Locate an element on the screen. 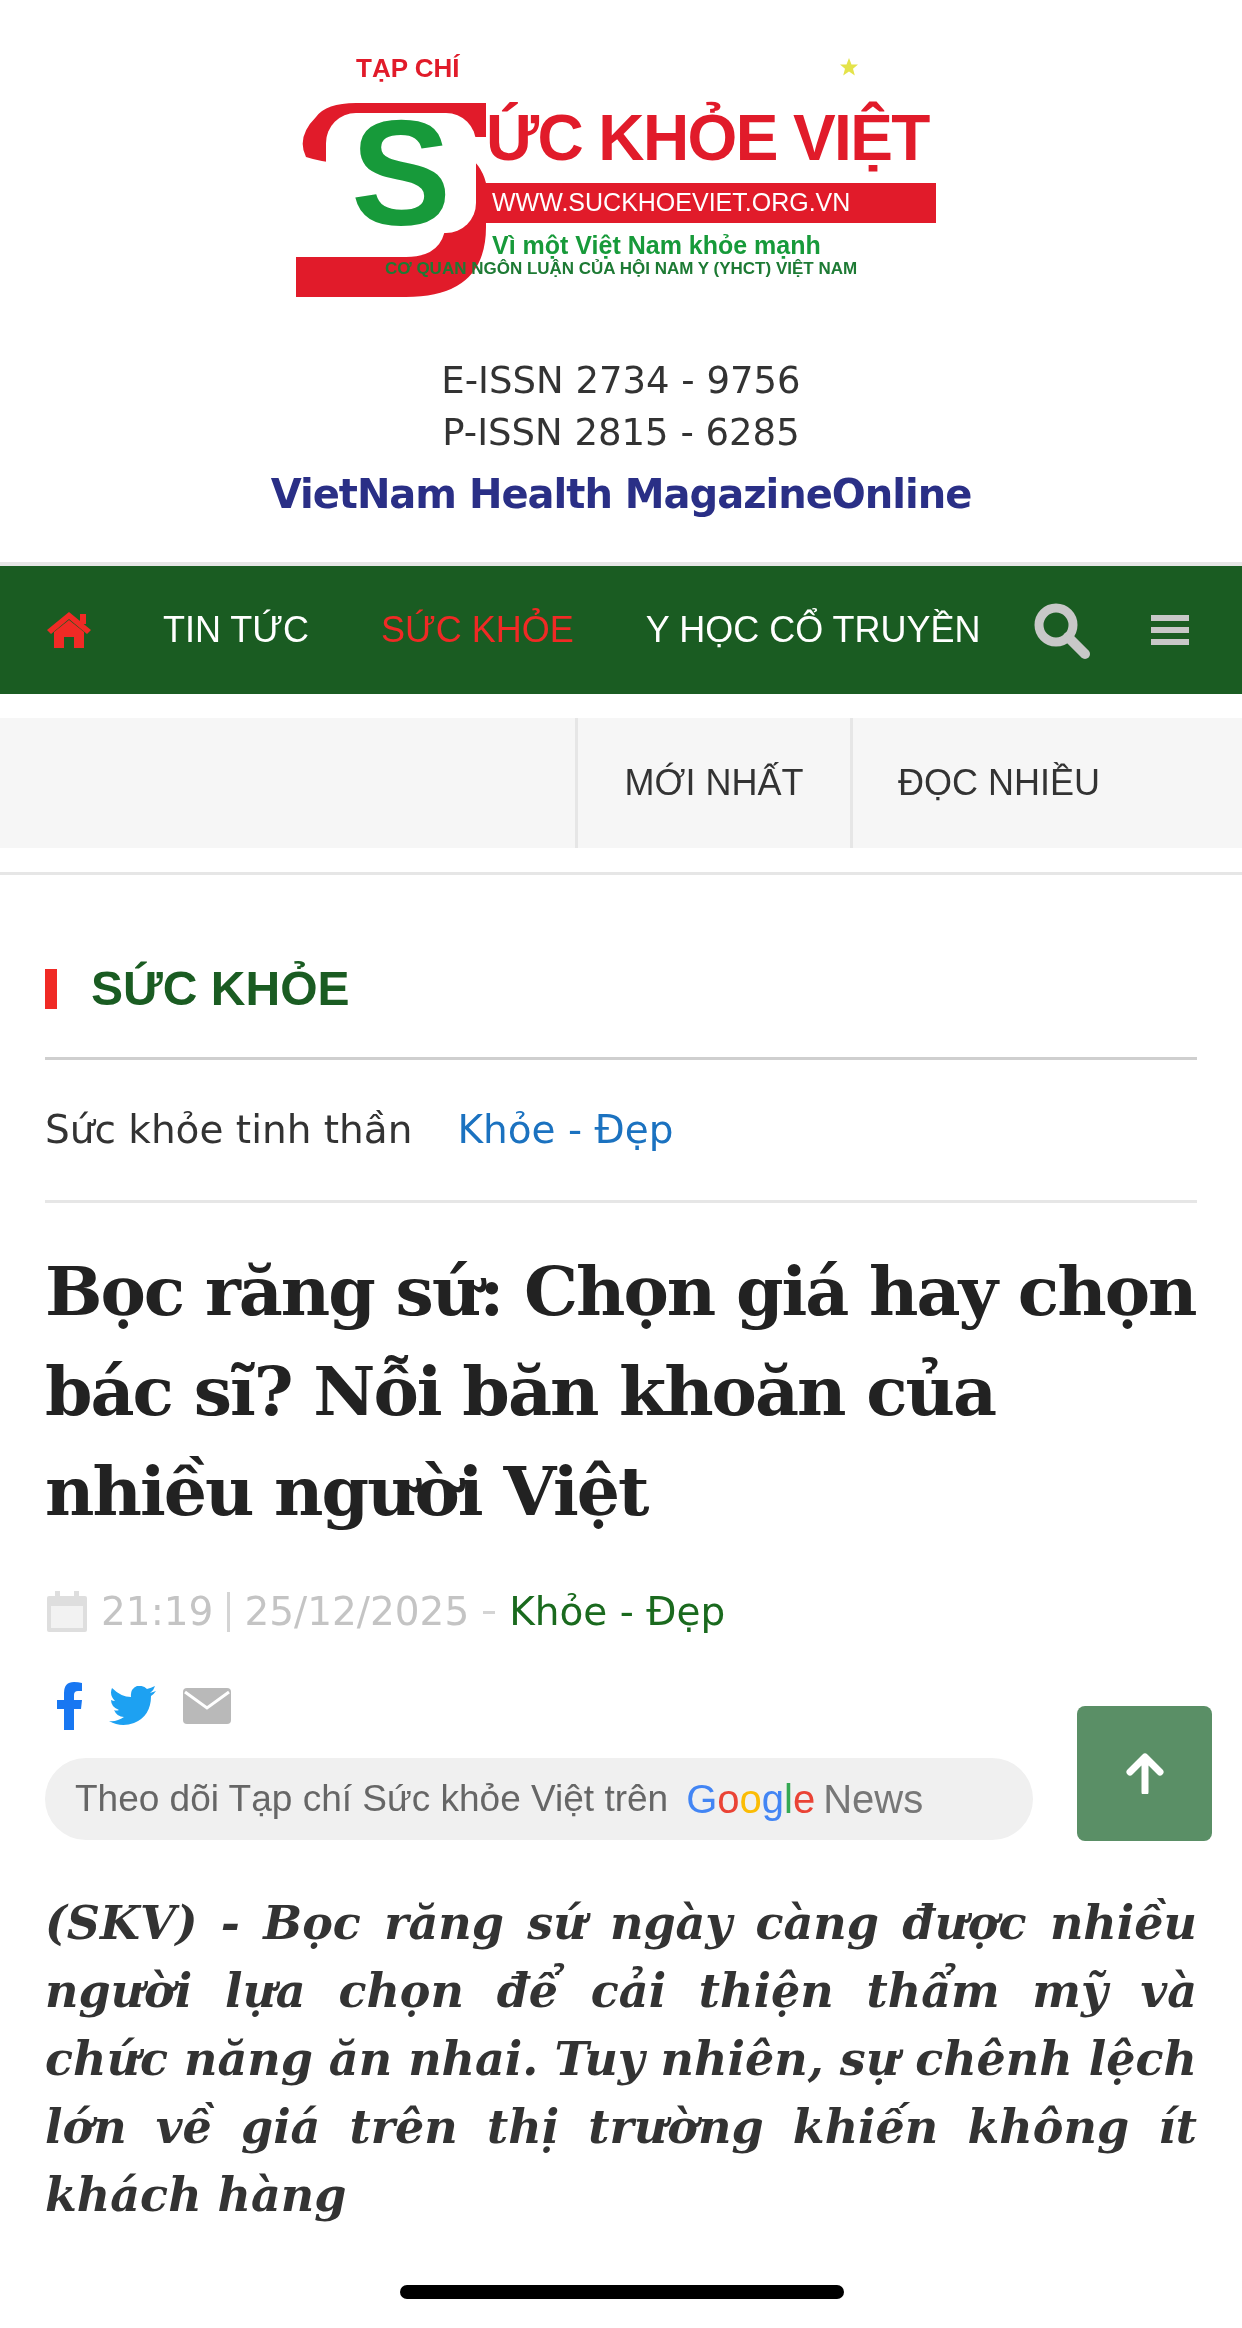 The width and height of the screenshot is (1242, 2328). section-marker is located at coordinates (51, 989).